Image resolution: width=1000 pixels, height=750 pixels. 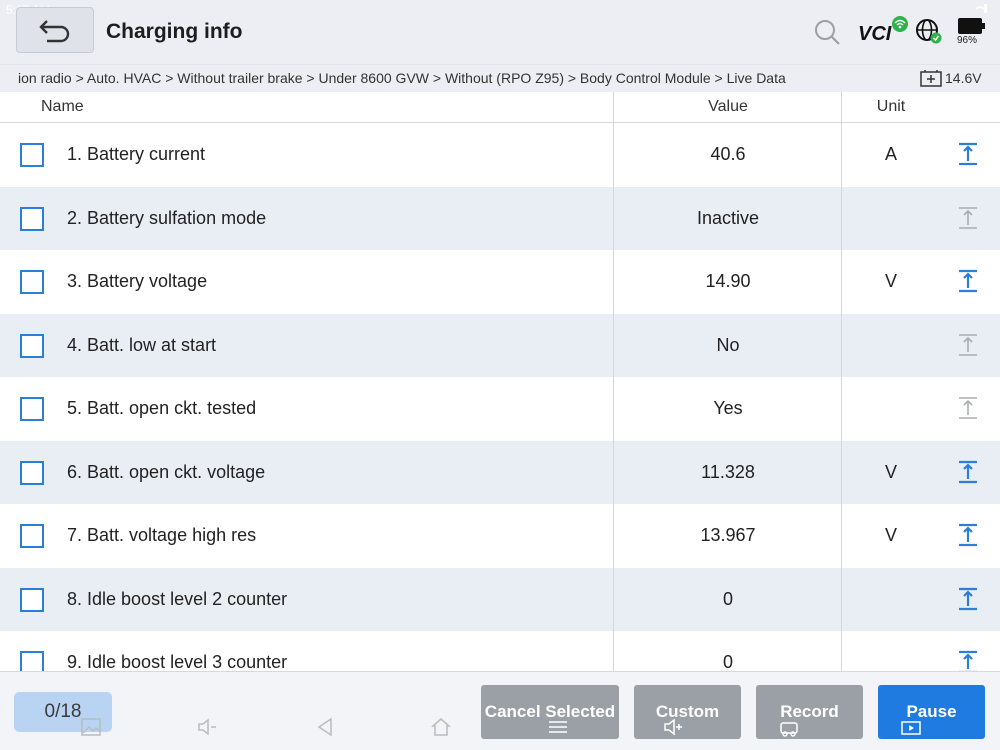 What do you see at coordinates (162, 535) in the screenshot?
I see `row-name: 7. Batt. voltage high res` at bounding box center [162, 535].